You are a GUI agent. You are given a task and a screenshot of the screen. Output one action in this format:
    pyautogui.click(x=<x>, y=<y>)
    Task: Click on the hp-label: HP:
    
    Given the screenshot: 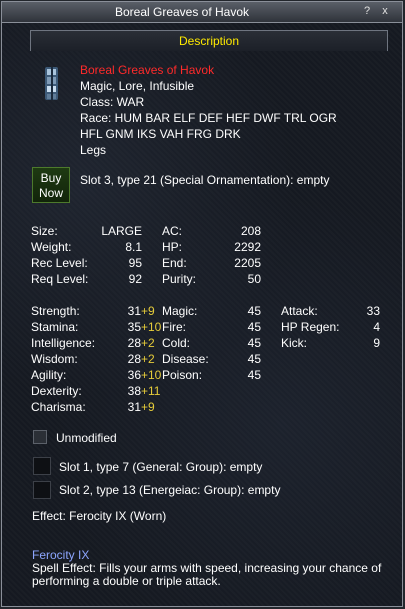 What is the action you would take?
    pyautogui.click(x=172, y=247)
    